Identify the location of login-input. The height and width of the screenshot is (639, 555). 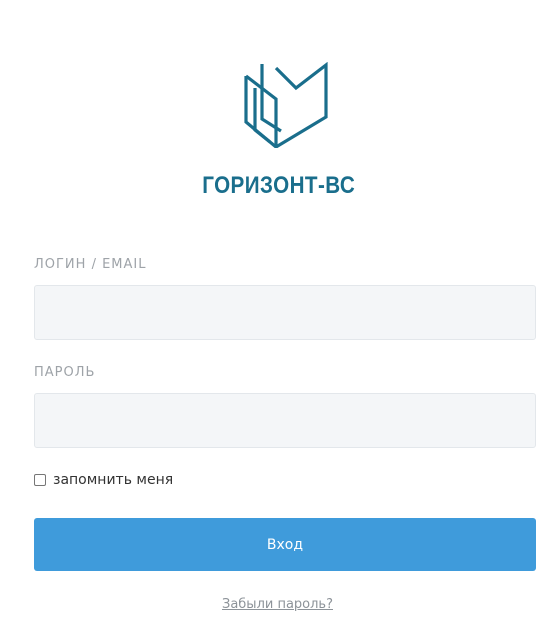
(285, 312).